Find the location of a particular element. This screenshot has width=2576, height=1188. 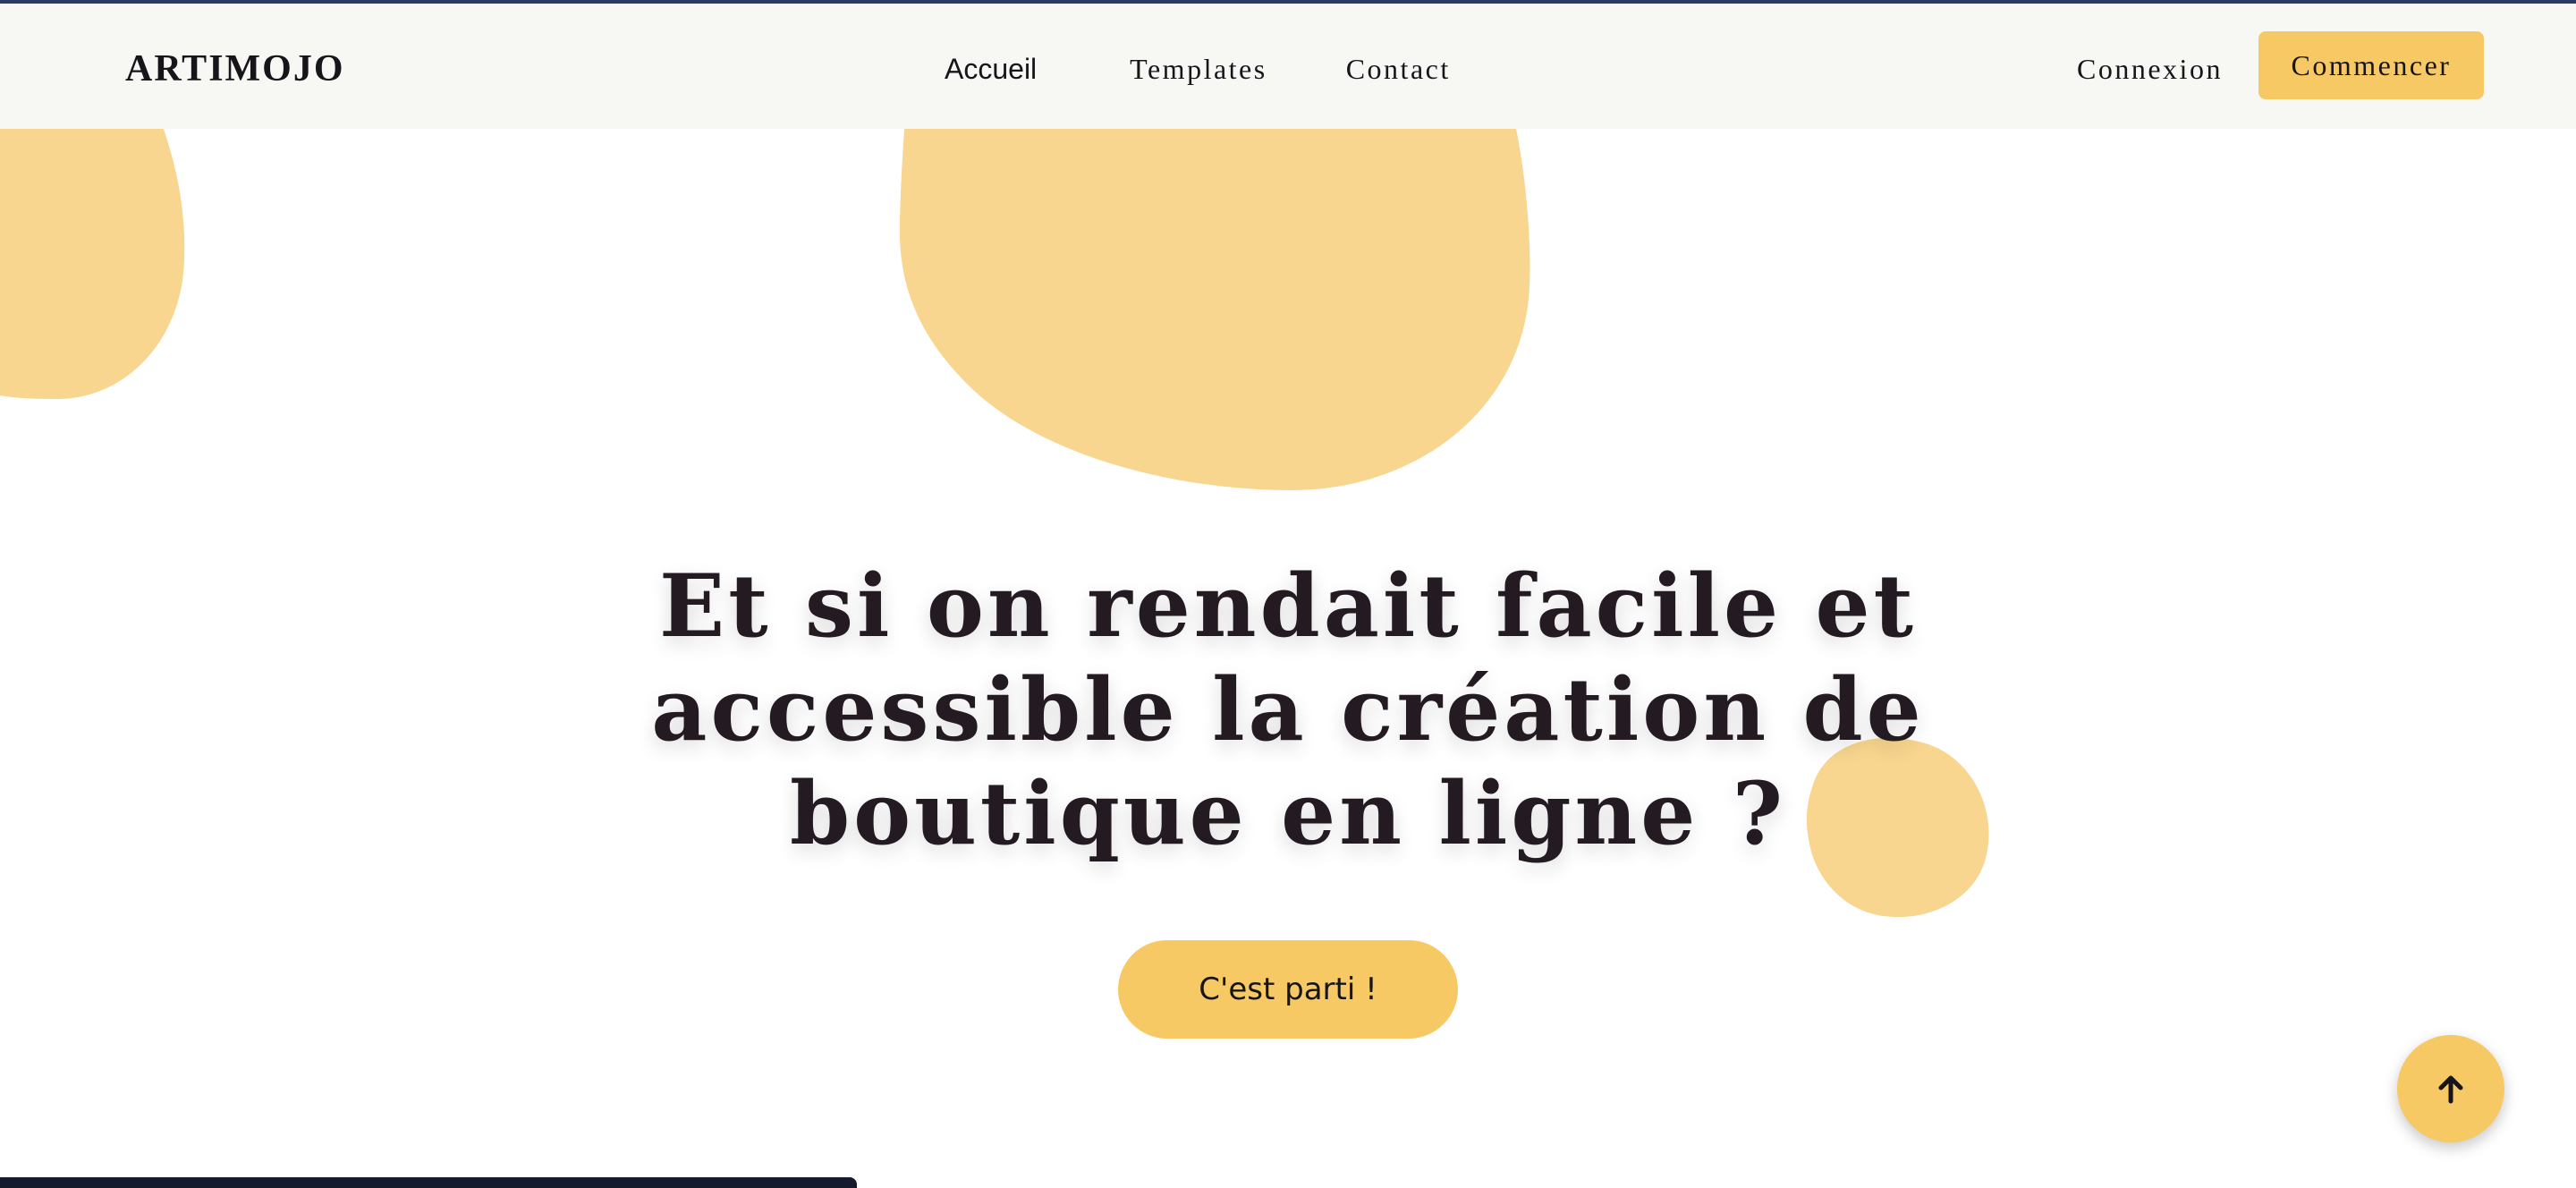

main-nav: Accueil Templates Contact is located at coordinates (1198, 69).